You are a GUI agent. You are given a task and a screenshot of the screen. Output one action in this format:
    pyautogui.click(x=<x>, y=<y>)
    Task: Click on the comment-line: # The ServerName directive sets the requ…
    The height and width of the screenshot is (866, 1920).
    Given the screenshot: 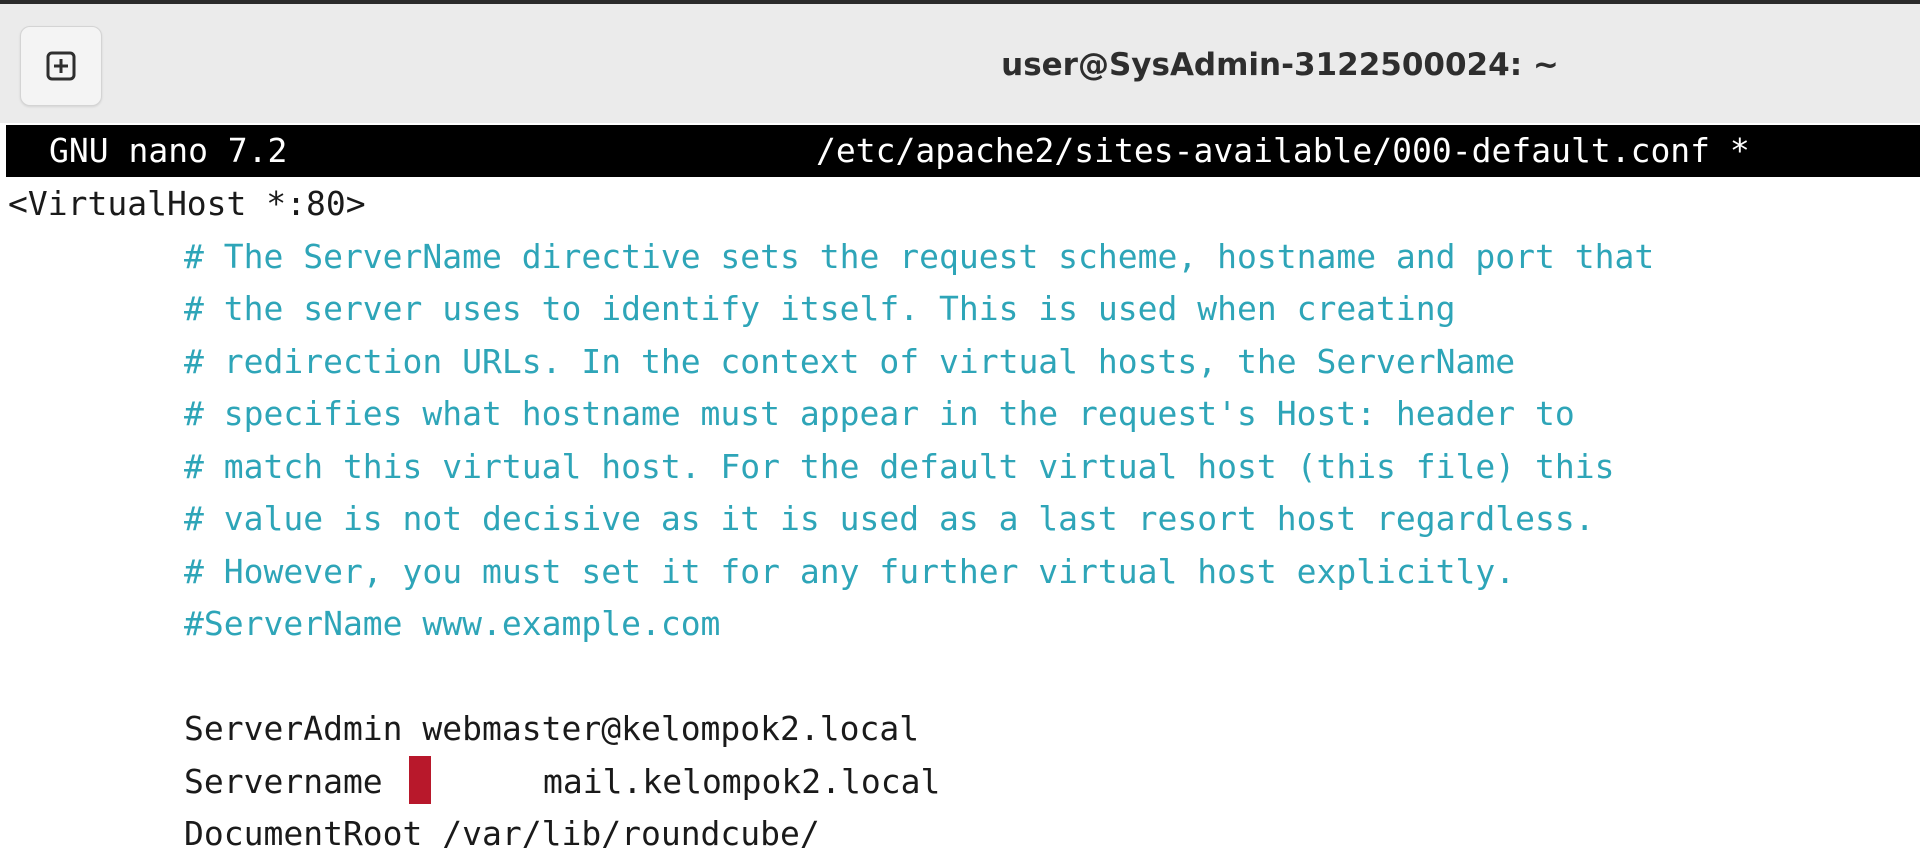 What is the action you would take?
    pyautogui.click(x=919, y=256)
    